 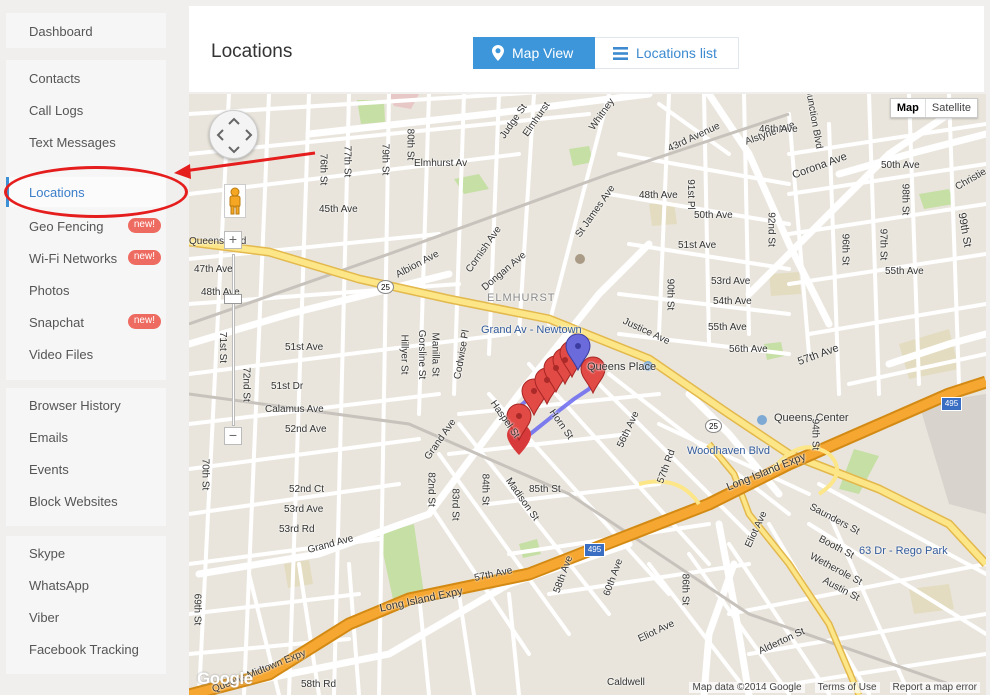 I want to click on map-label: 52nd Ave, so click(x=306, y=429).